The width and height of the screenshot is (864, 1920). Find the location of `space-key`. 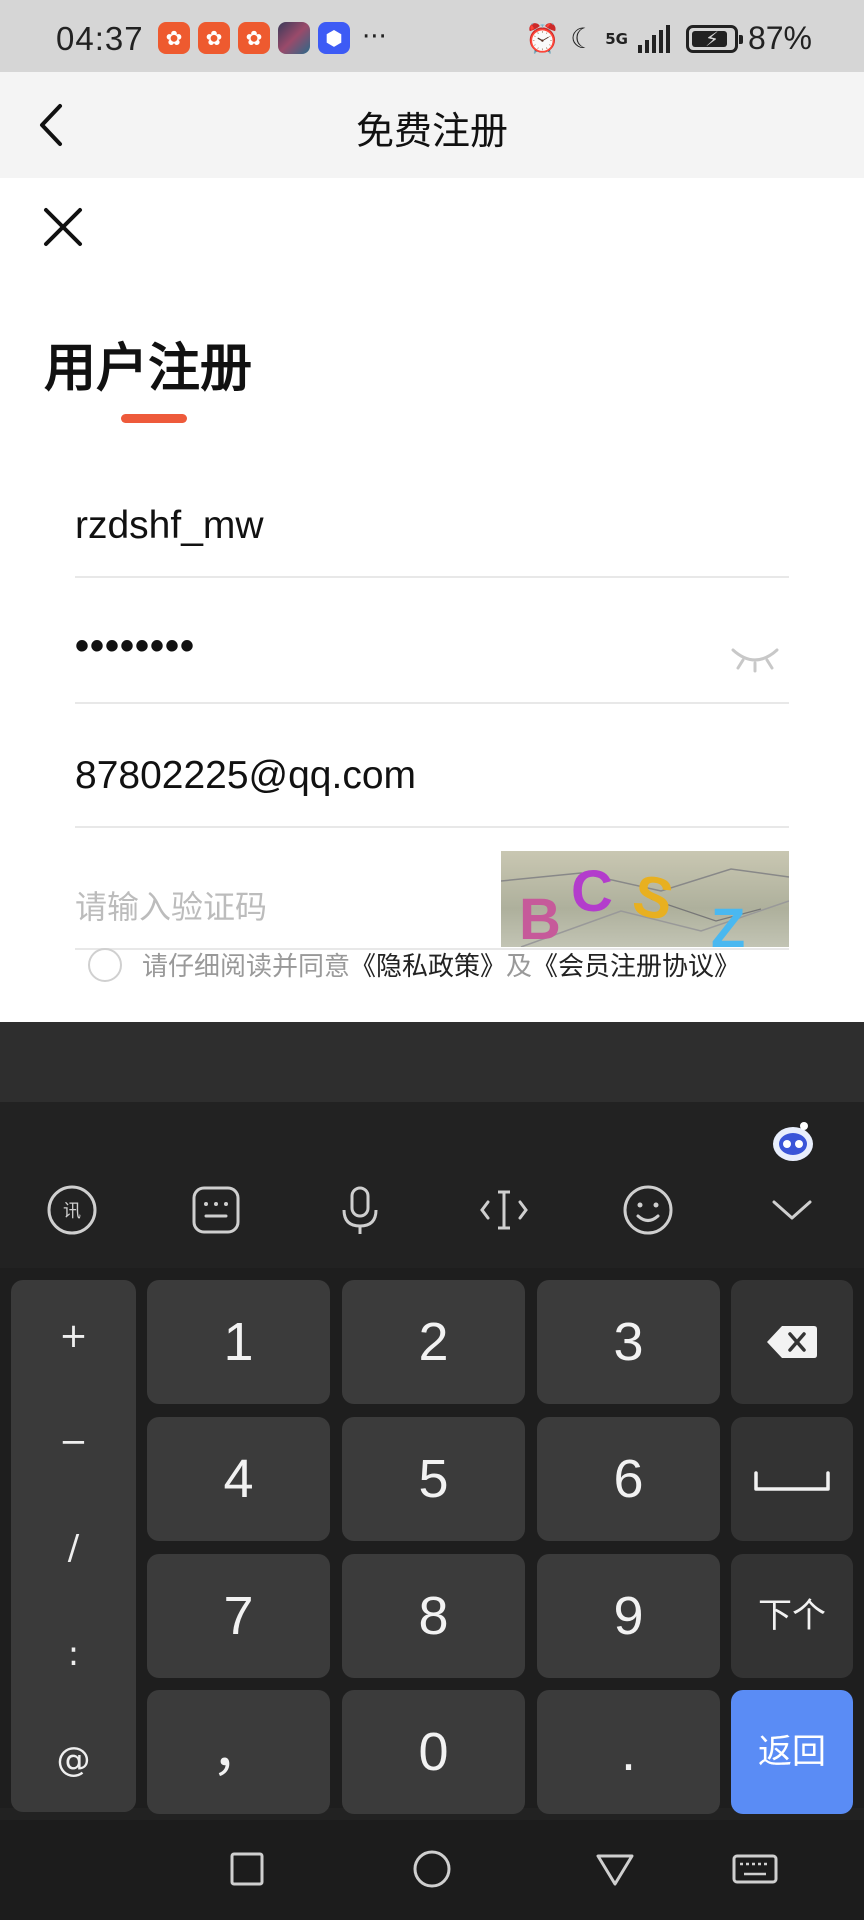

space-key is located at coordinates (792, 1479).